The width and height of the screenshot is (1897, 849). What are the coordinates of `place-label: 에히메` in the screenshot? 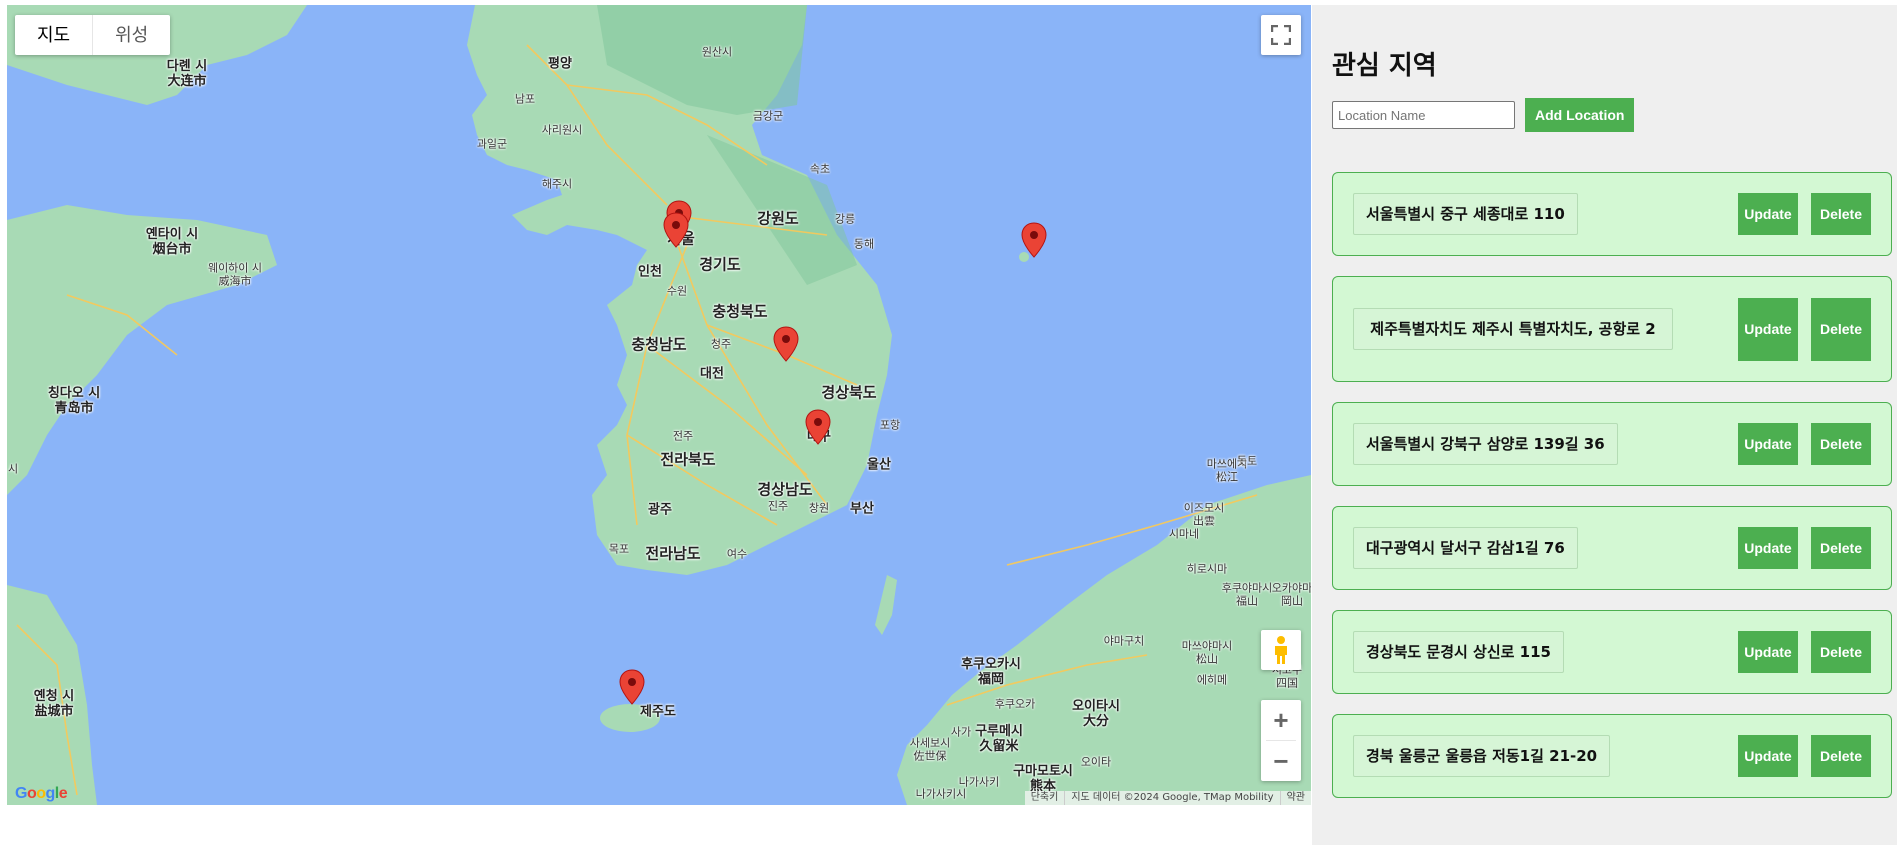 It's located at (1212, 680).